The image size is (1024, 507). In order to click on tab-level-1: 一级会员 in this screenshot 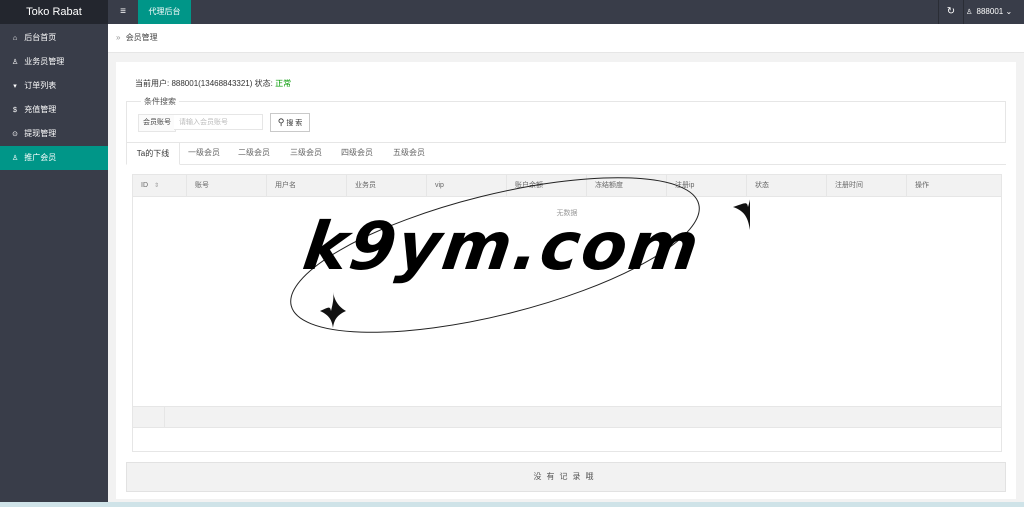, I will do `click(204, 153)`.